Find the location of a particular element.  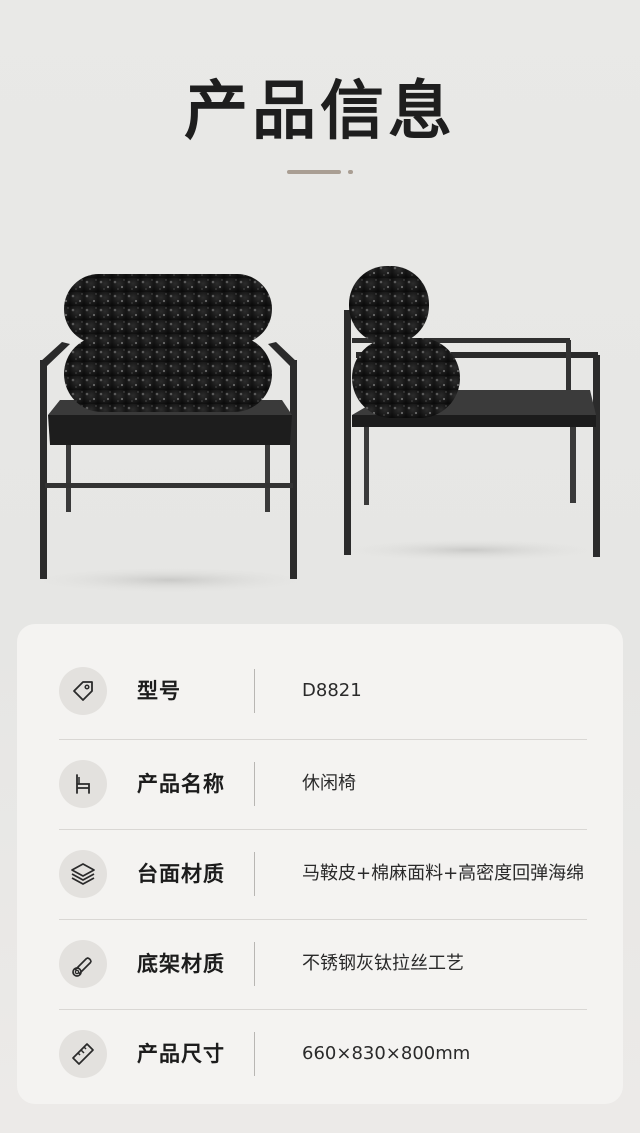

spec-label: 底架材质 is located at coordinates (181, 964).